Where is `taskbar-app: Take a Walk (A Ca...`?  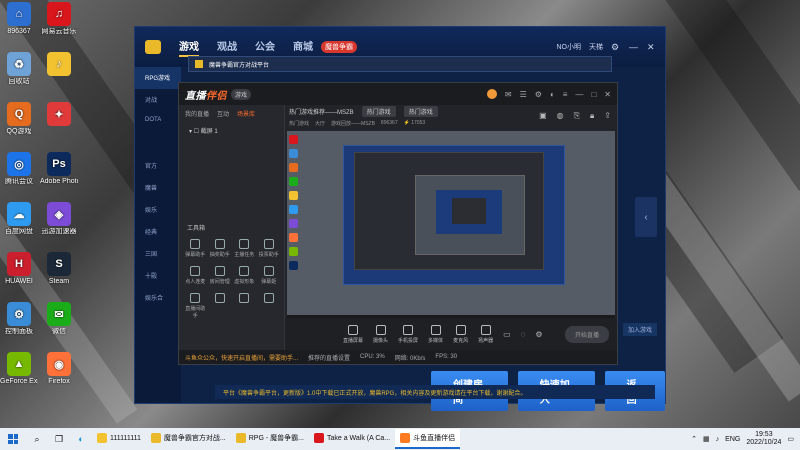 taskbar-app: Take a Walk (A Ca... is located at coordinates (352, 439).